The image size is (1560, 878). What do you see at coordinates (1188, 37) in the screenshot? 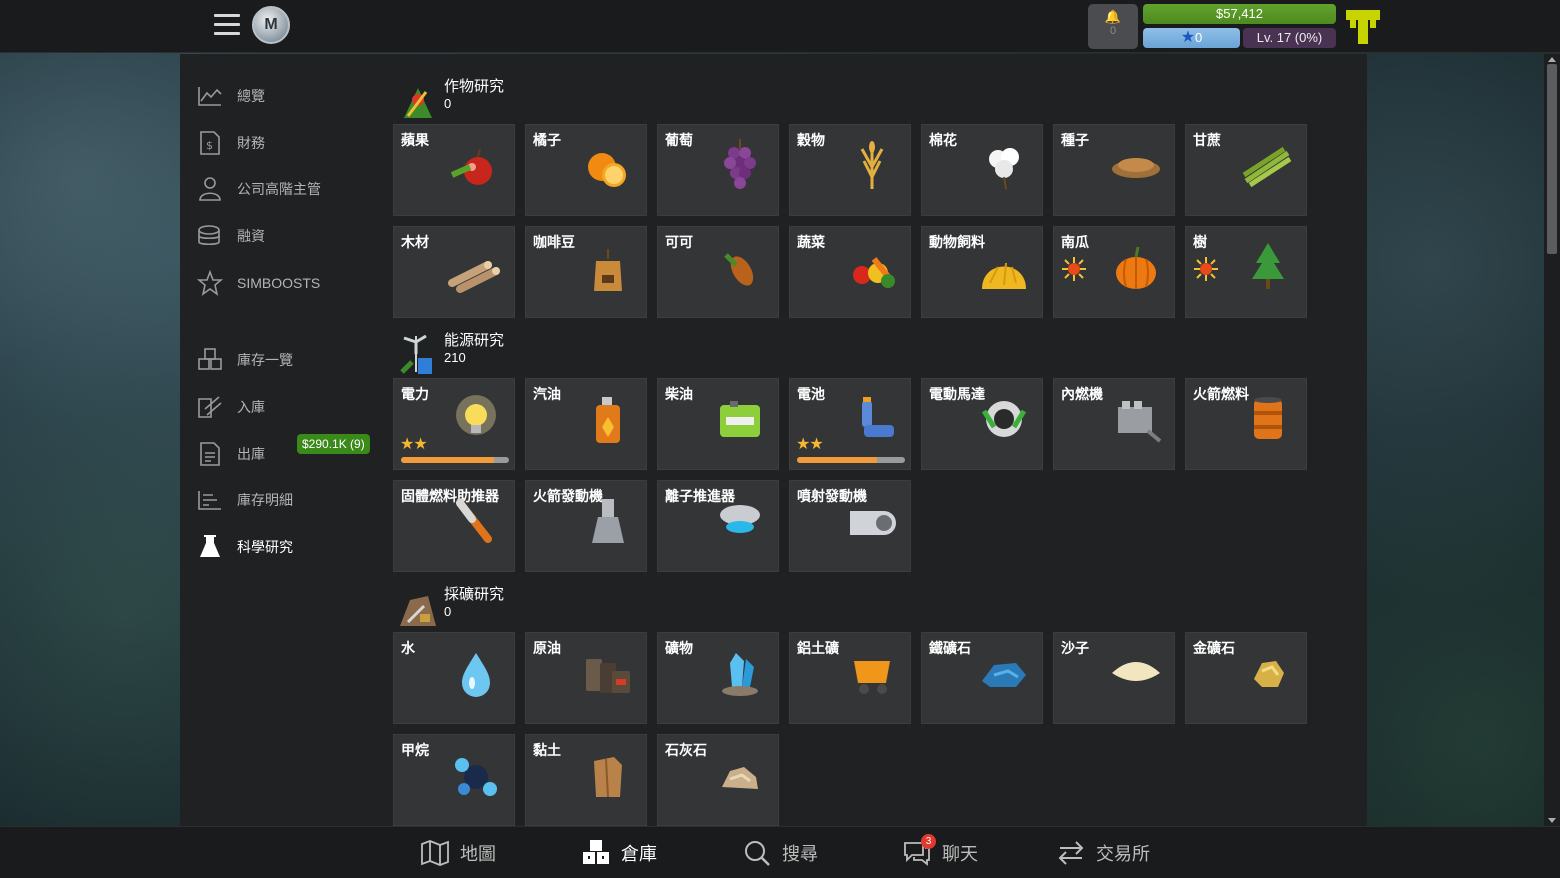
I see `star-icon: ★` at bounding box center [1188, 37].